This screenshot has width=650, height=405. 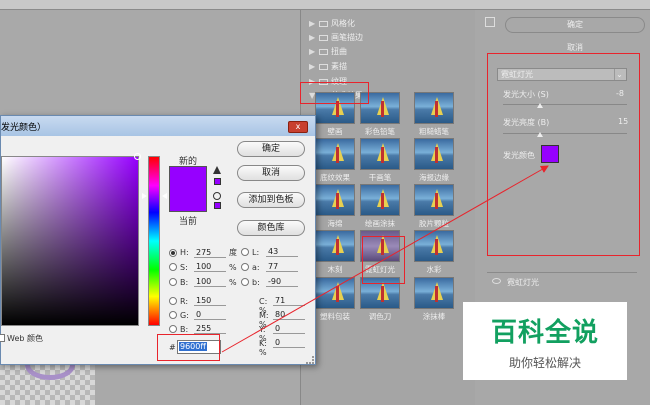 What do you see at coordinates (289, 301) in the screenshot?
I see `color-field-input: 71` at bounding box center [289, 301].